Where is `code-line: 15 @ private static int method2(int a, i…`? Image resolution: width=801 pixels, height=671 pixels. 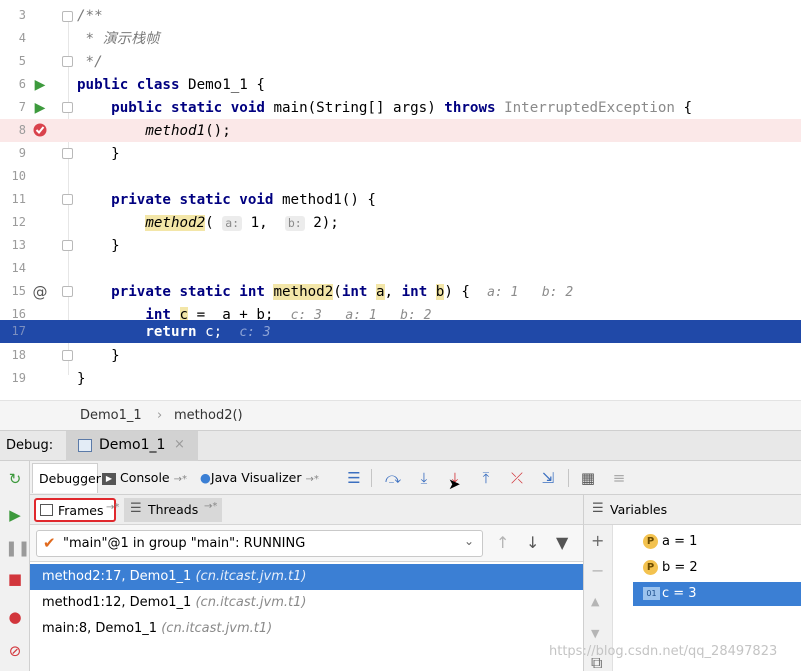
code-line: 15 @ private static int method2(int a, i… is located at coordinates (400, 291).